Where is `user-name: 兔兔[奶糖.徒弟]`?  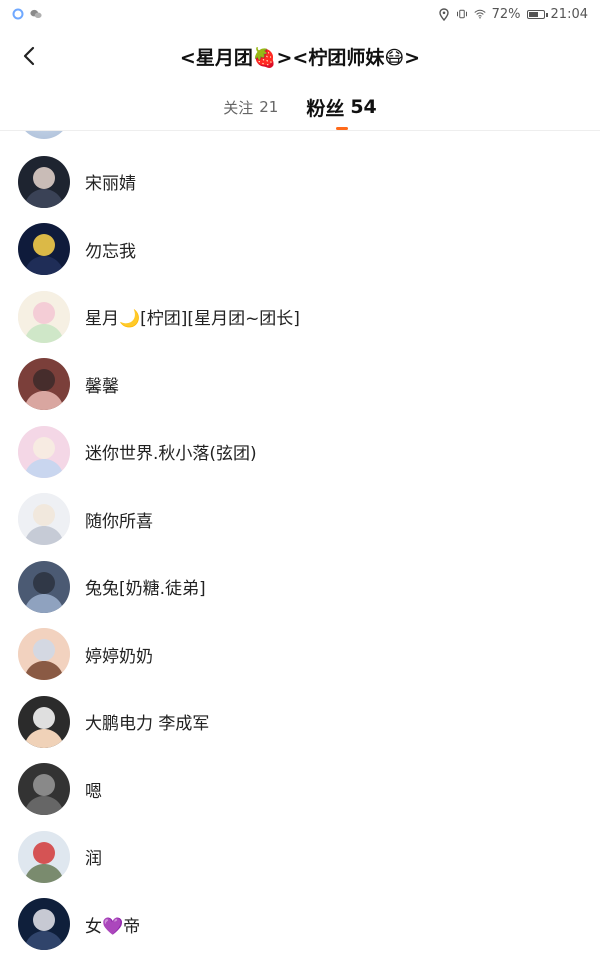
user-name: 兔兔[奶糖.徒弟] is located at coordinates (145, 586).